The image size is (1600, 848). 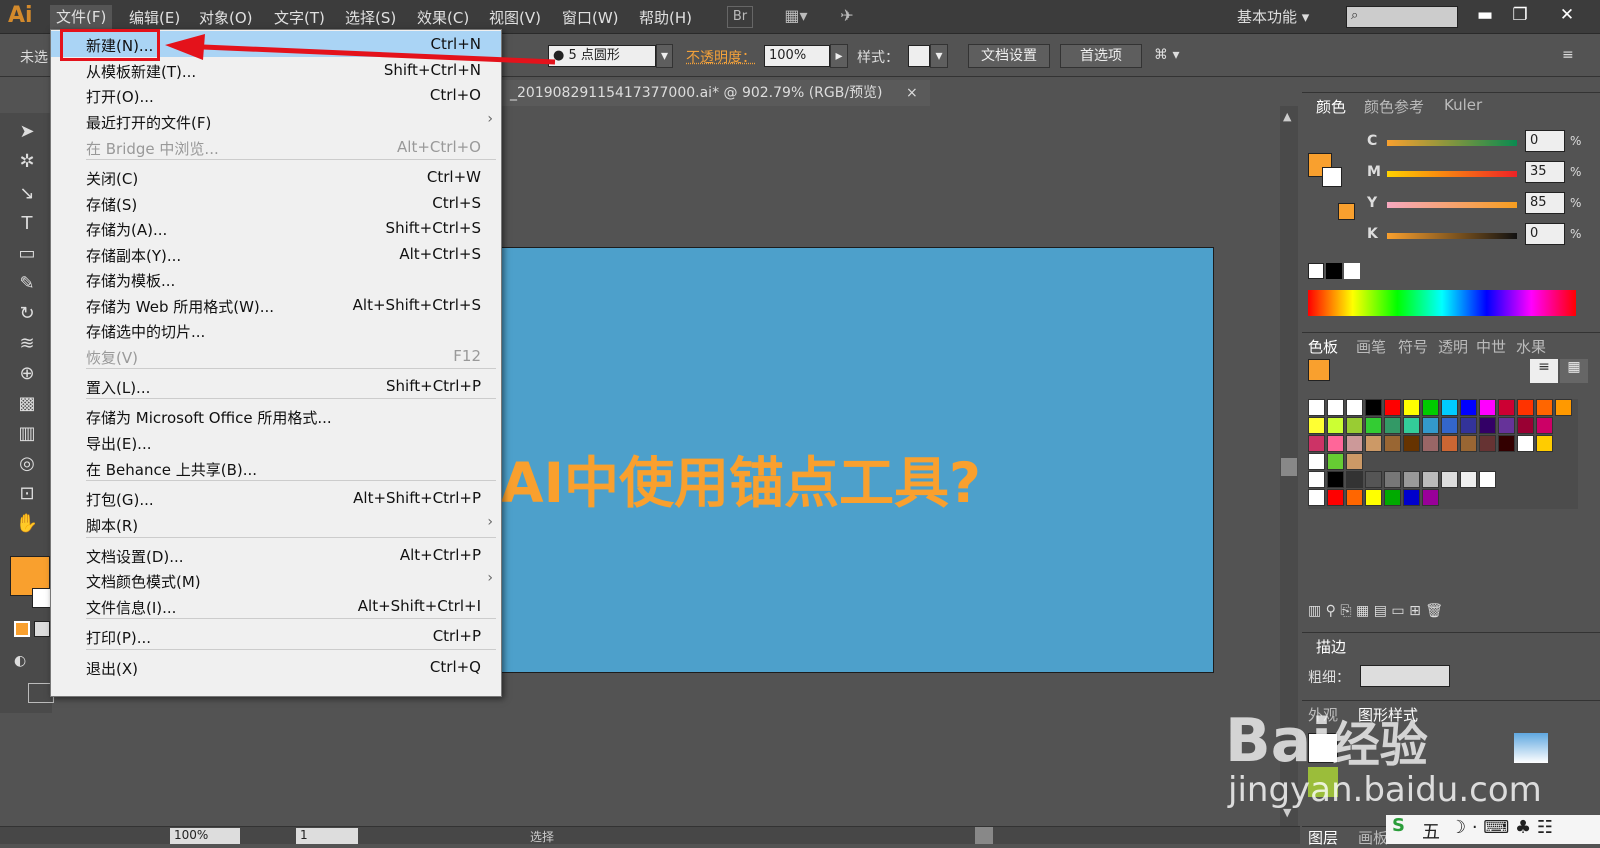 What do you see at coordinates (912, 93) in the screenshot?
I see `close-tab-icon: ×` at bounding box center [912, 93].